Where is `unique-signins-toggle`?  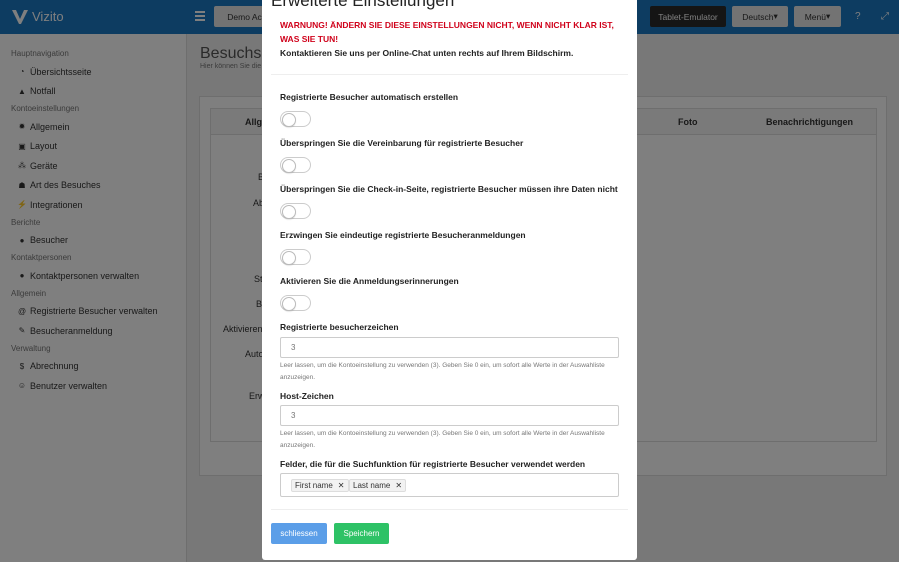
unique-signins-toggle is located at coordinates (295, 257).